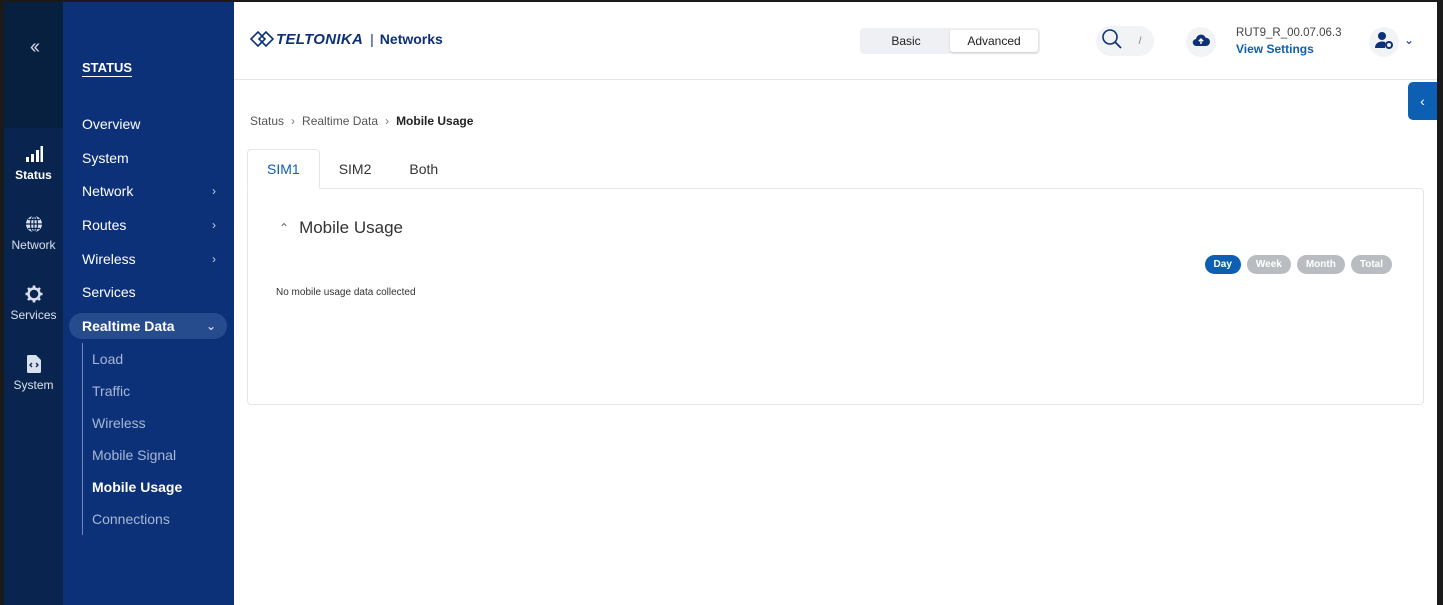 This screenshot has width=1443, height=605. What do you see at coordinates (148, 292) in the screenshot?
I see `sidebar-item-services: Services` at bounding box center [148, 292].